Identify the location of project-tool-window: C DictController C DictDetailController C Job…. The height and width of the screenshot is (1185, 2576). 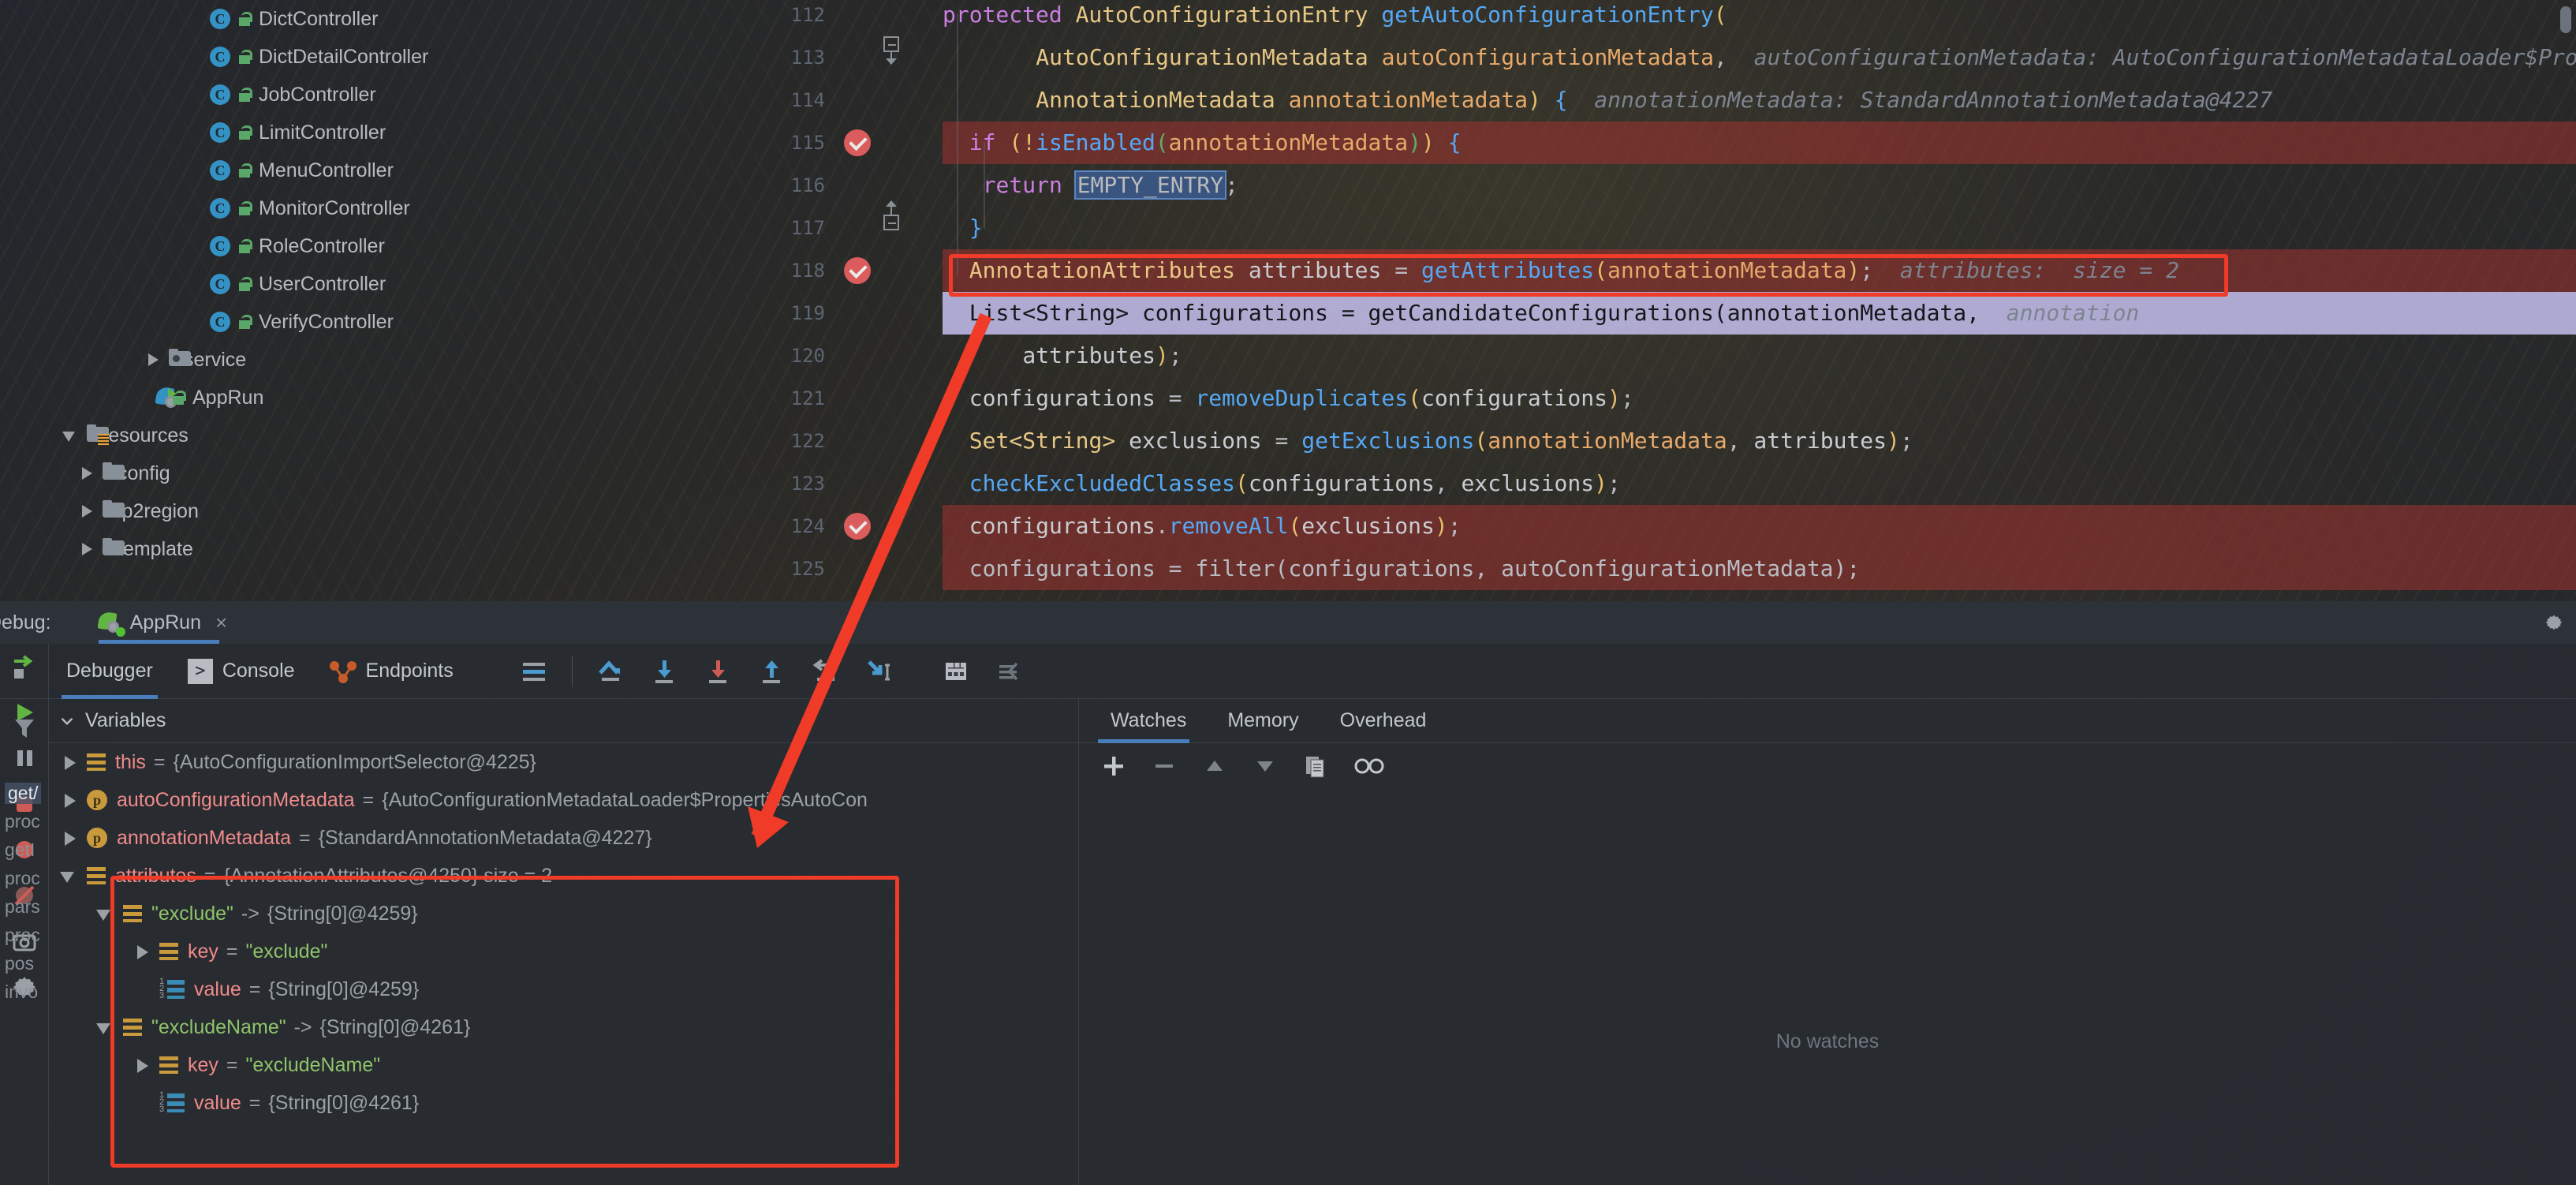
(370, 292).